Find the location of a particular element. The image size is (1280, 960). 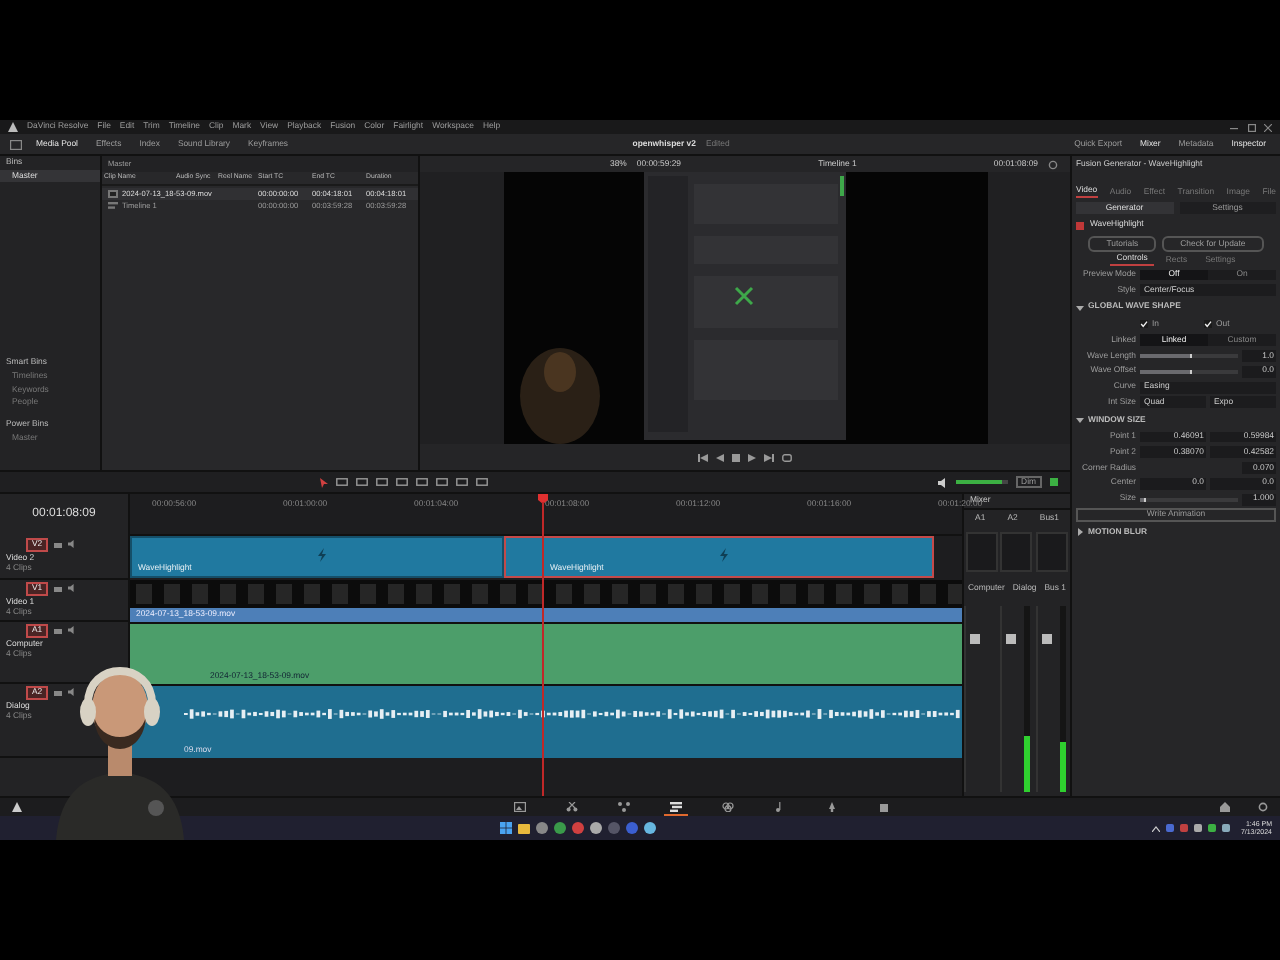

maximize-icon is located at coordinates (1251, 127).